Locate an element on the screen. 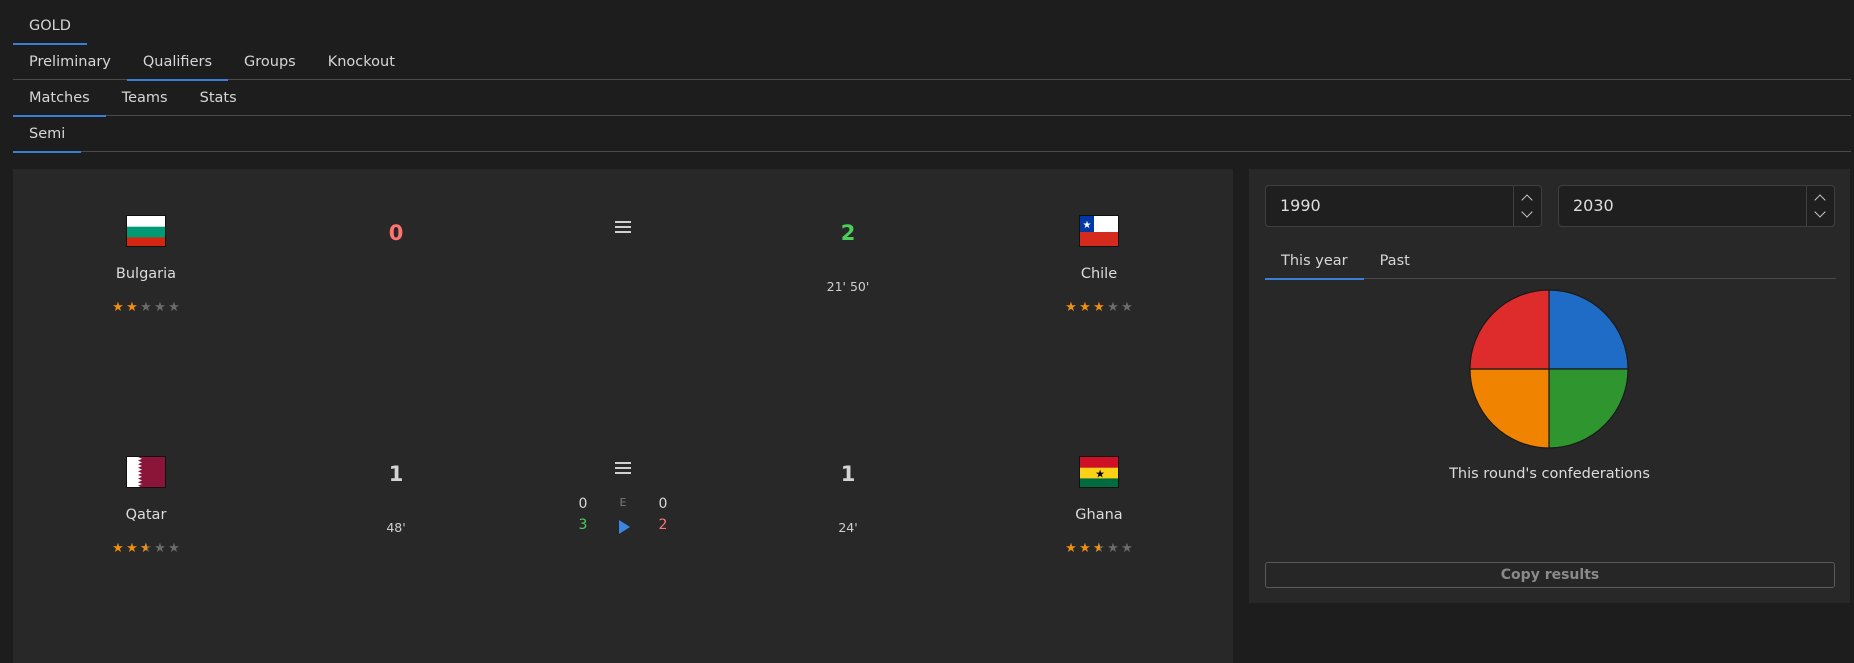 The image size is (1854, 663). round-tabbar: Semi is located at coordinates (932, 134).